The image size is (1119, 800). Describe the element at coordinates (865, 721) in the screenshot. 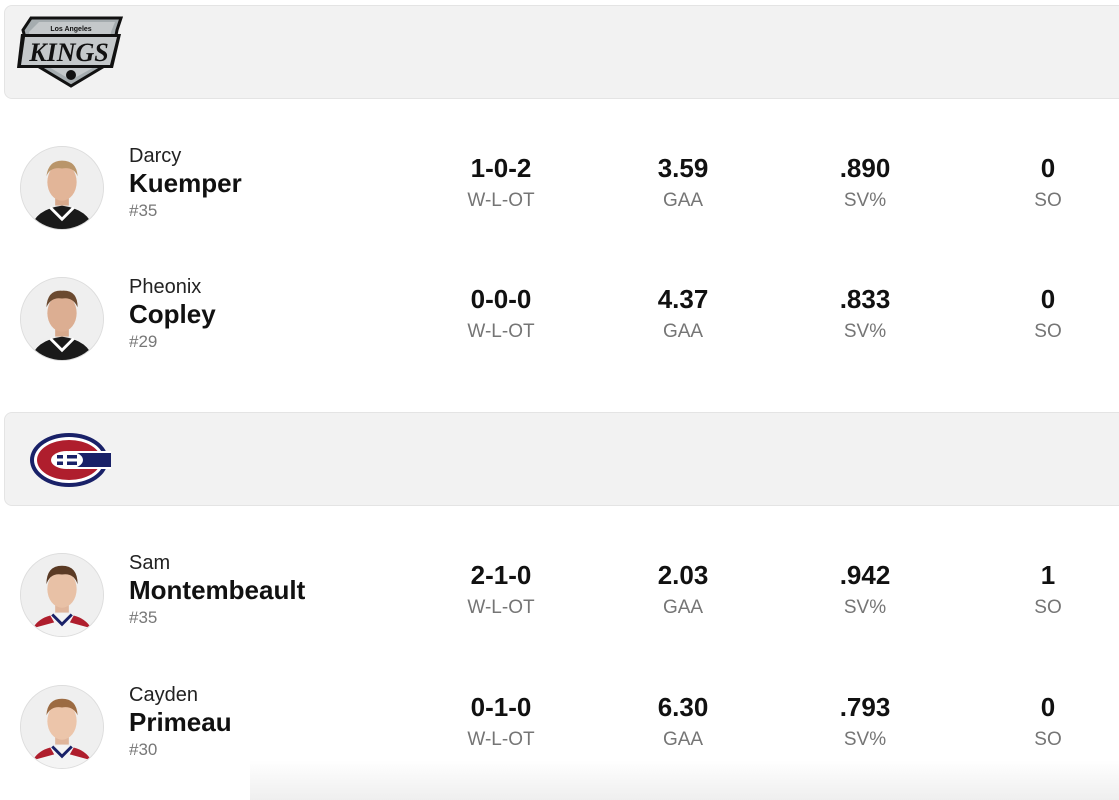

I see `stat-save-pct: .793 SV%` at that location.